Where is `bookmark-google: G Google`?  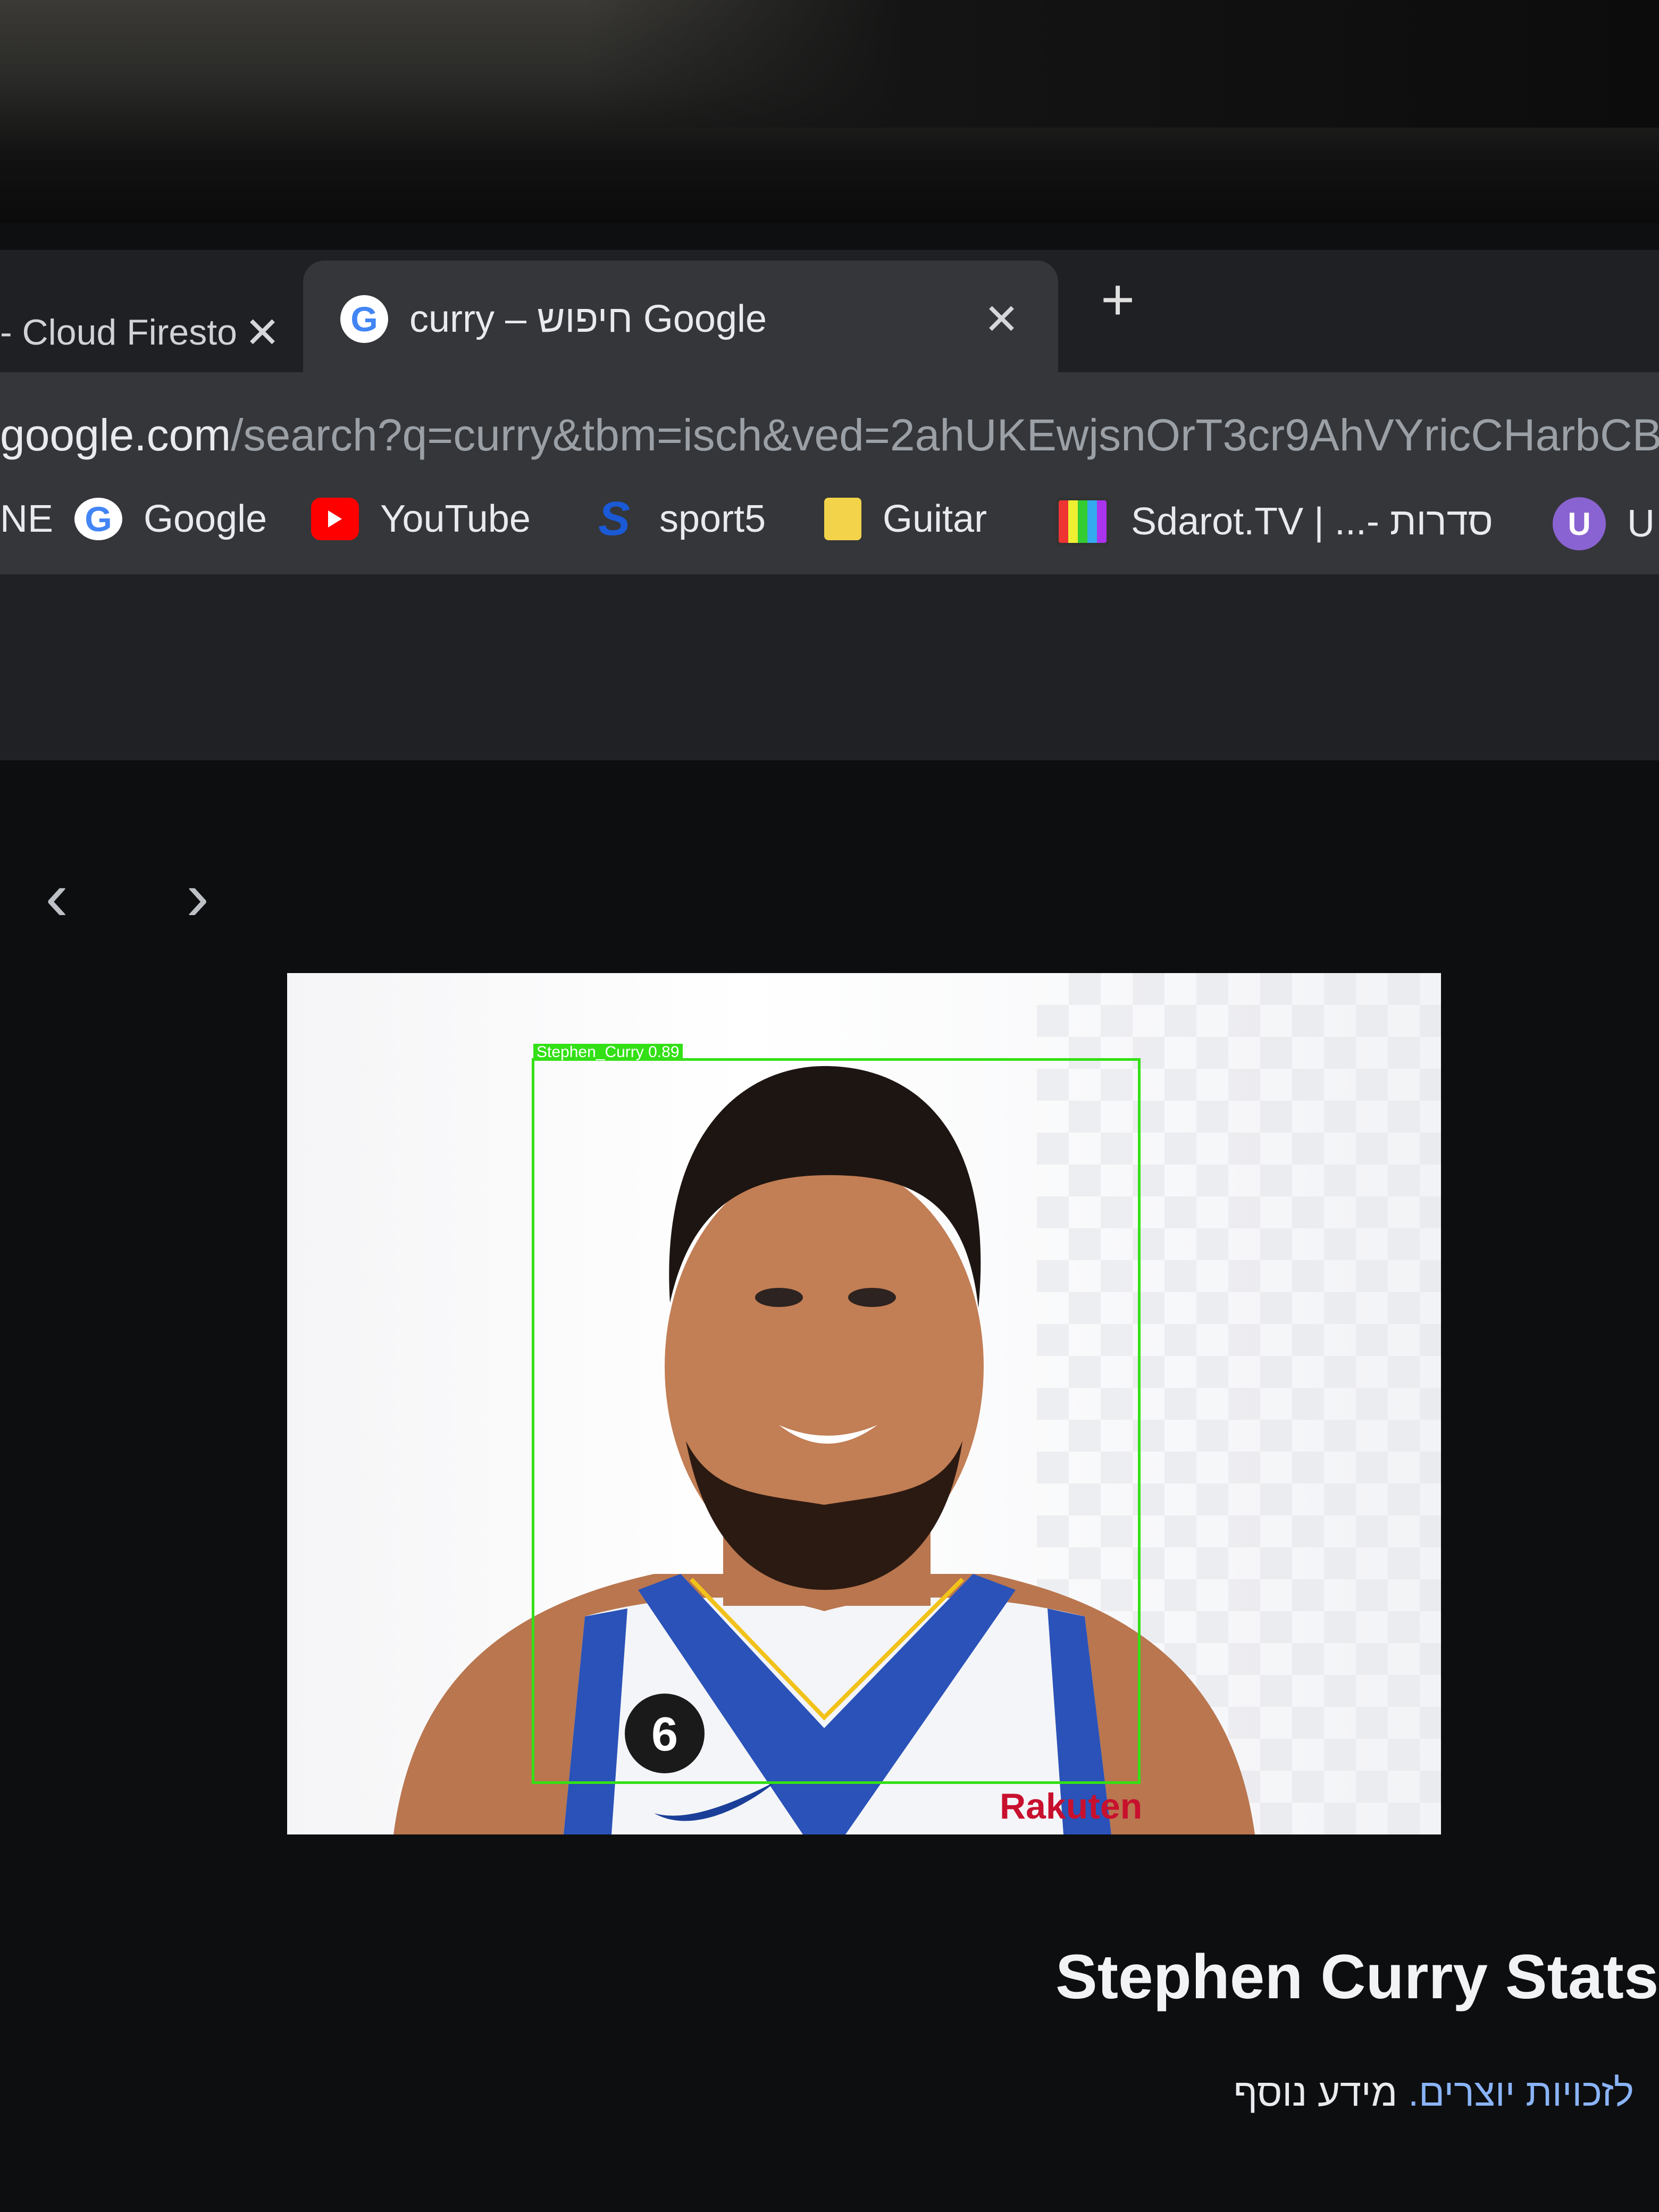
bookmark-google: G Google is located at coordinates (170, 519).